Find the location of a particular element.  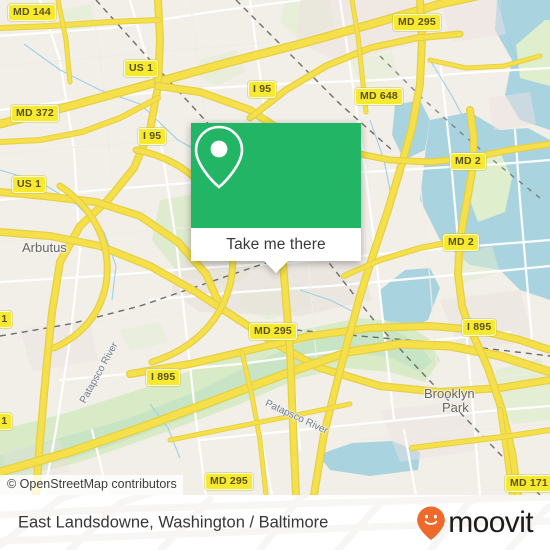

moovit-wordmark: moovit is located at coordinates (490, 522).